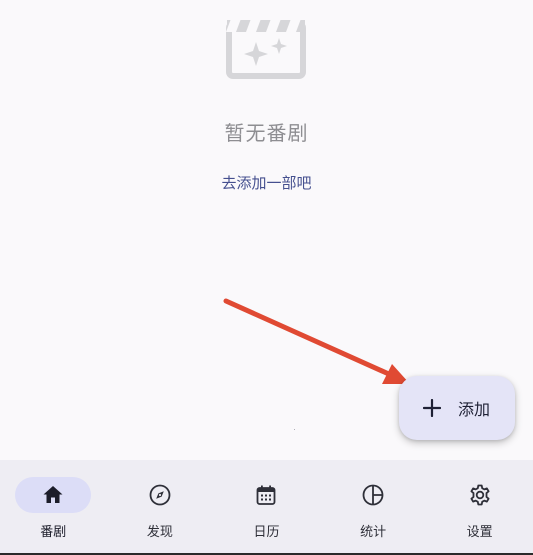 Image resolution: width=533 pixels, height=555 pixels. Describe the element at coordinates (266, 133) in the screenshot. I see `empty-state-title: 暂无番剧` at that location.